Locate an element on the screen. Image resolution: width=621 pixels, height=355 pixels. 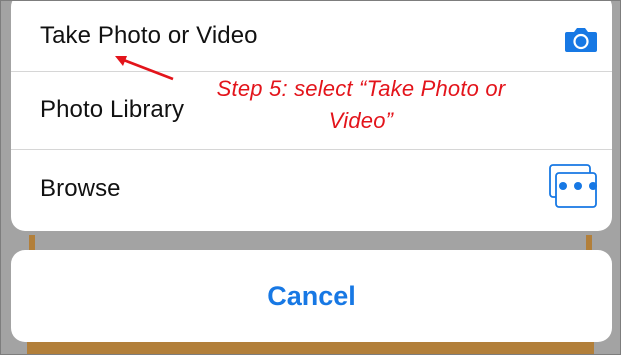
step-annotation-line-2: Video” is located at coordinates (361, 120).